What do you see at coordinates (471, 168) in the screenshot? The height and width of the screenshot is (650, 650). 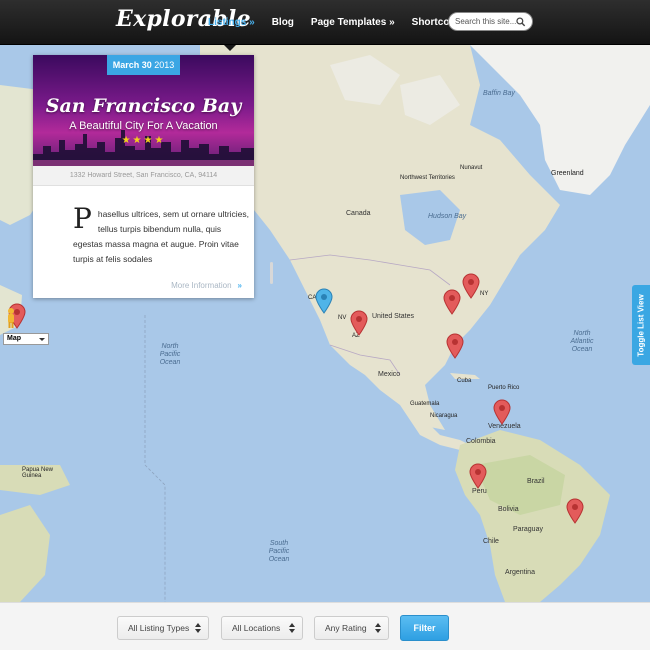 I see `map-label-nunavut: Nunavut` at bounding box center [471, 168].